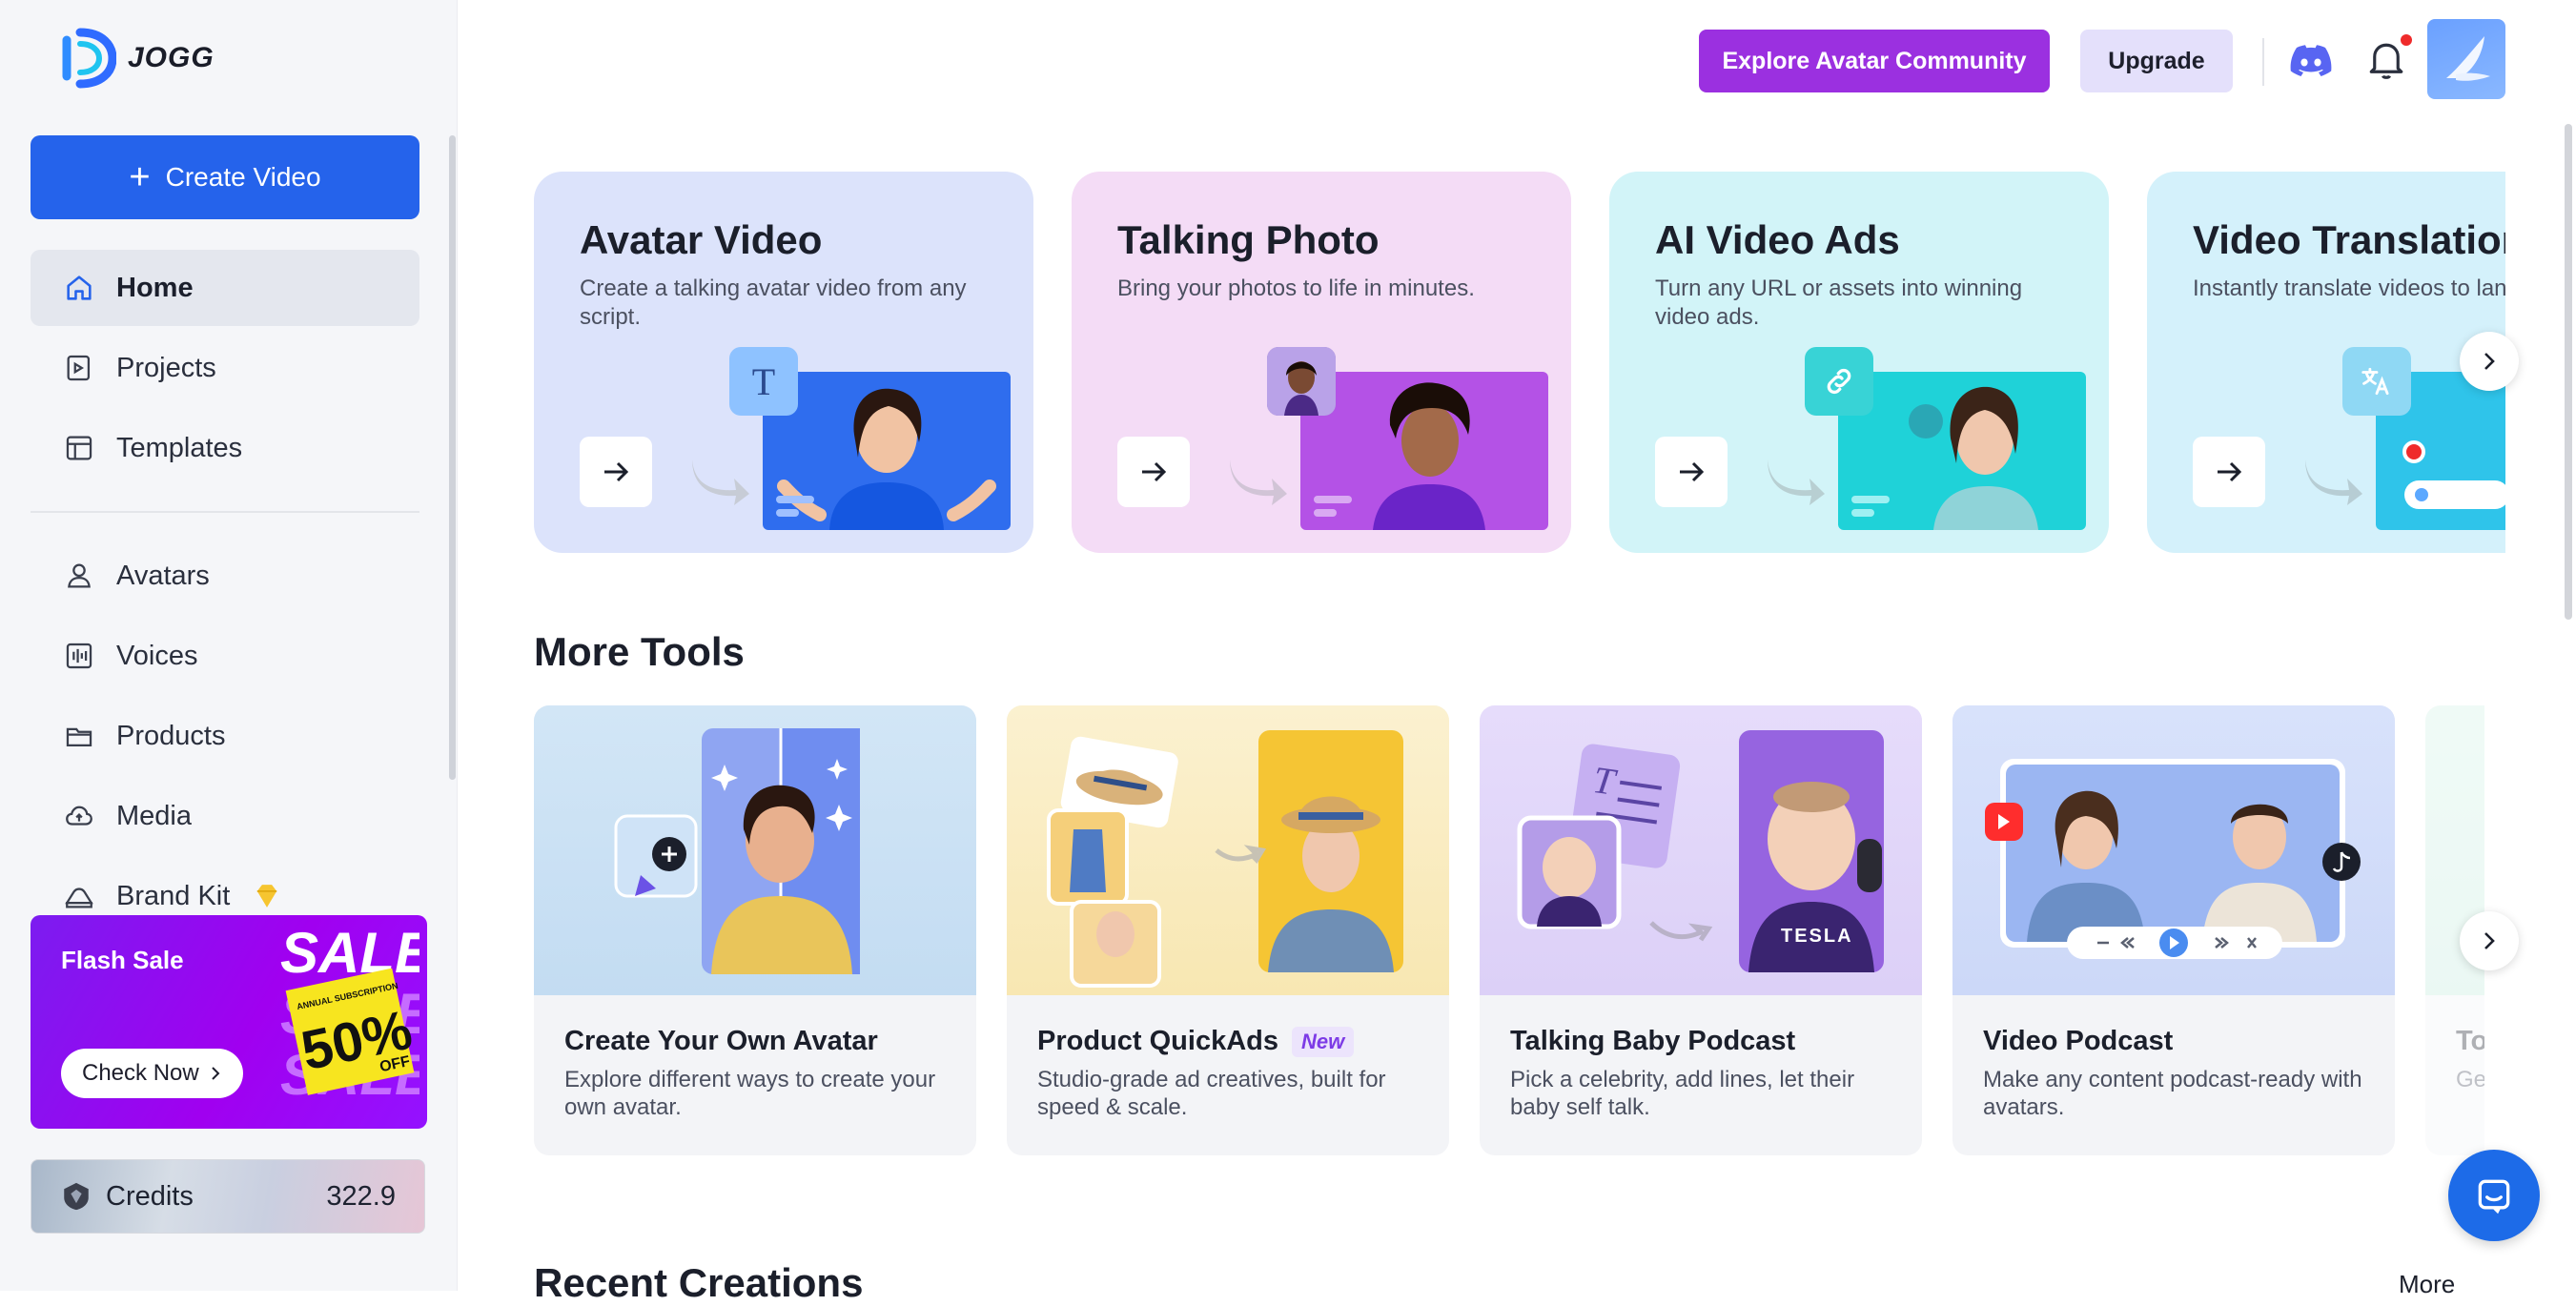  What do you see at coordinates (886, 459) in the screenshot?
I see `woman-presenter-illustration` at bounding box center [886, 459].